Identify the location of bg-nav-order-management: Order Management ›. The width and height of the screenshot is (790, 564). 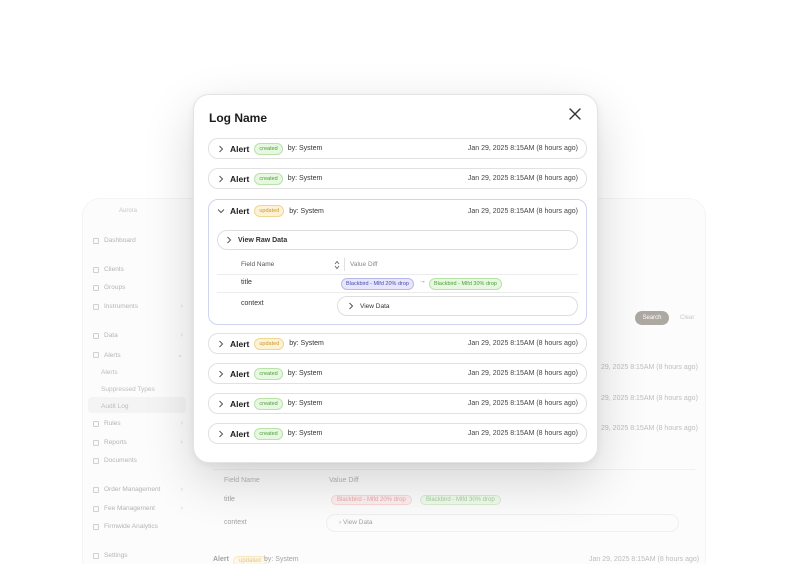
(138, 489).